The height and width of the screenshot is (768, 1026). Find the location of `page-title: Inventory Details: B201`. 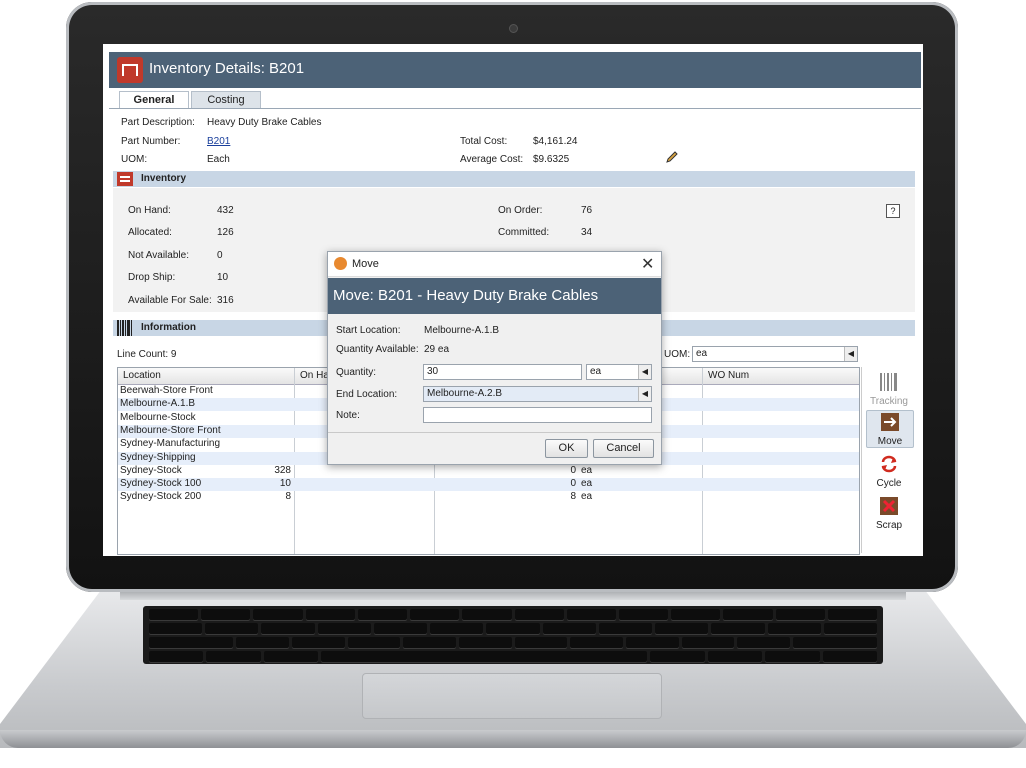

page-title: Inventory Details: B201 is located at coordinates (227, 68).